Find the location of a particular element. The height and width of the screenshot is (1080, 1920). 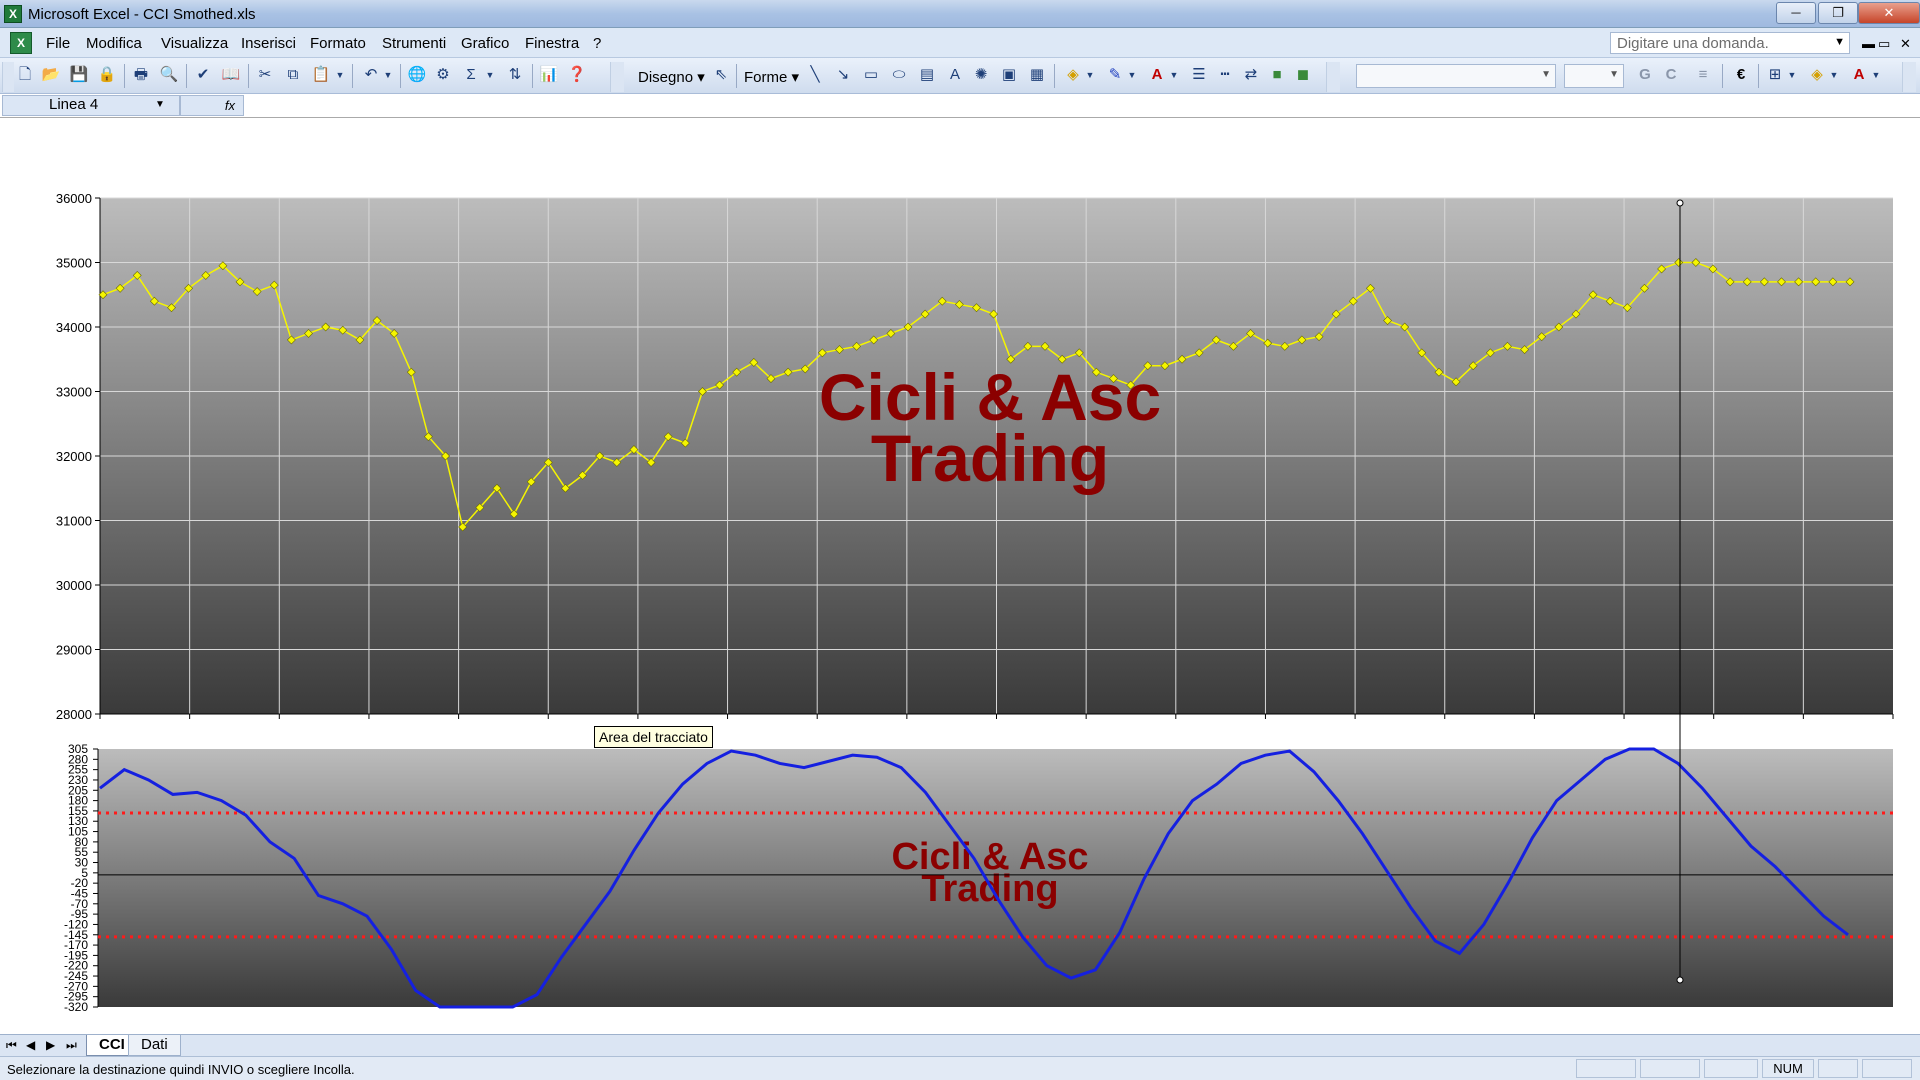

line-handle-bottom is located at coordinates (1680, 980).